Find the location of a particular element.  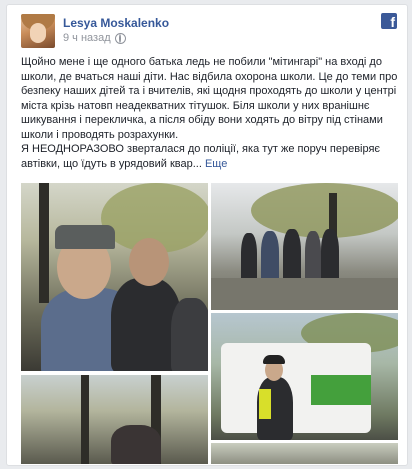

street is located at coordinates (304, 294).